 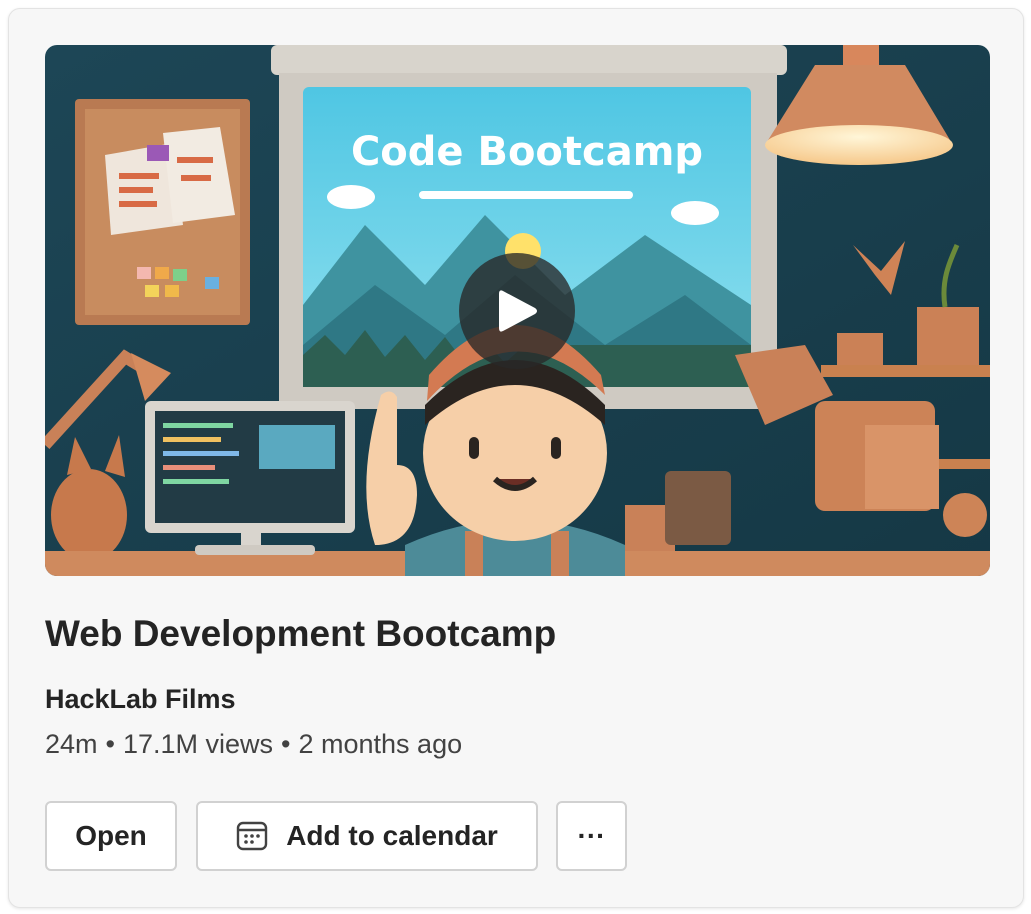 What do you see at coordinates (71, 744) in the screenshot?
I see `video-duration: 24m` at bounding box center [71, 744].